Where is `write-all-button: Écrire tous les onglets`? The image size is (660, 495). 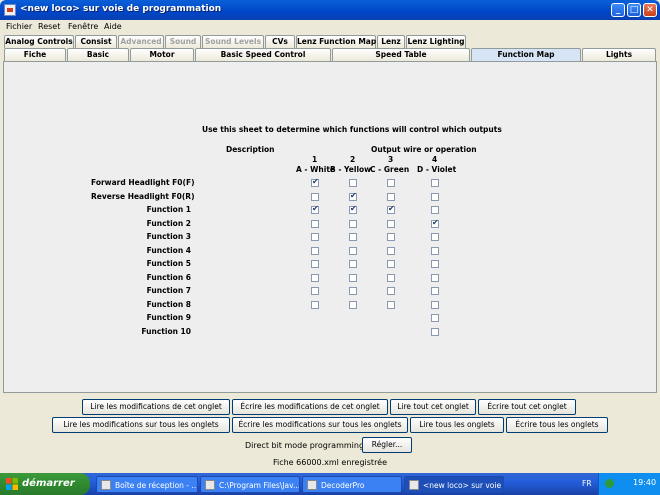
write-all-button: Écrire tous les onglets is located at coordinates (557, 425).